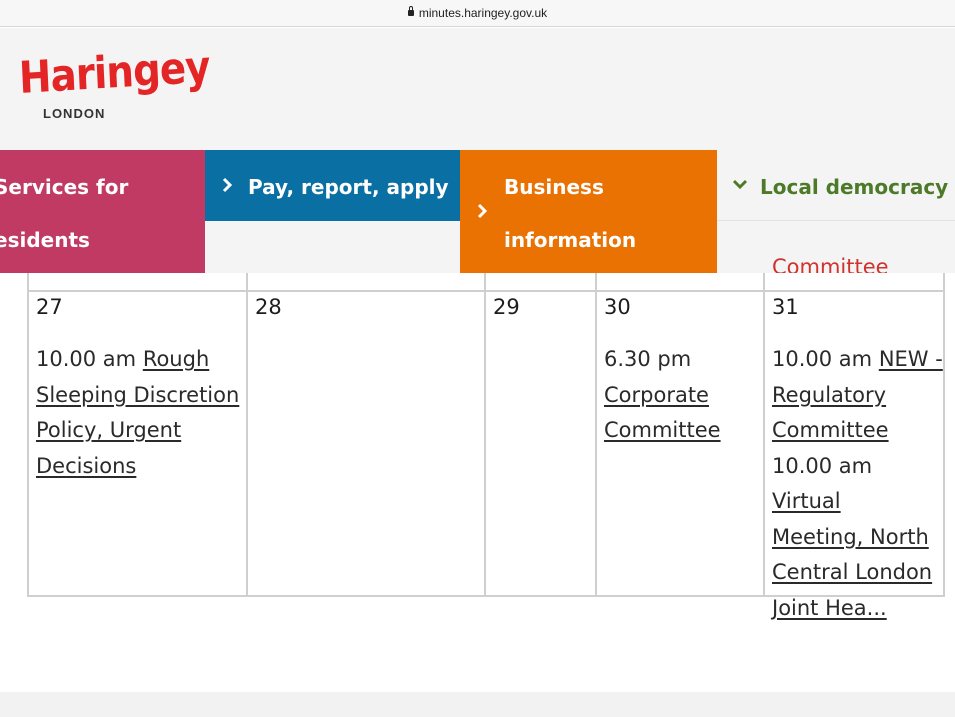 The image size is (955, 717). I want to click on nav-pay-label: Pay, report, apply, so click(348, 187).